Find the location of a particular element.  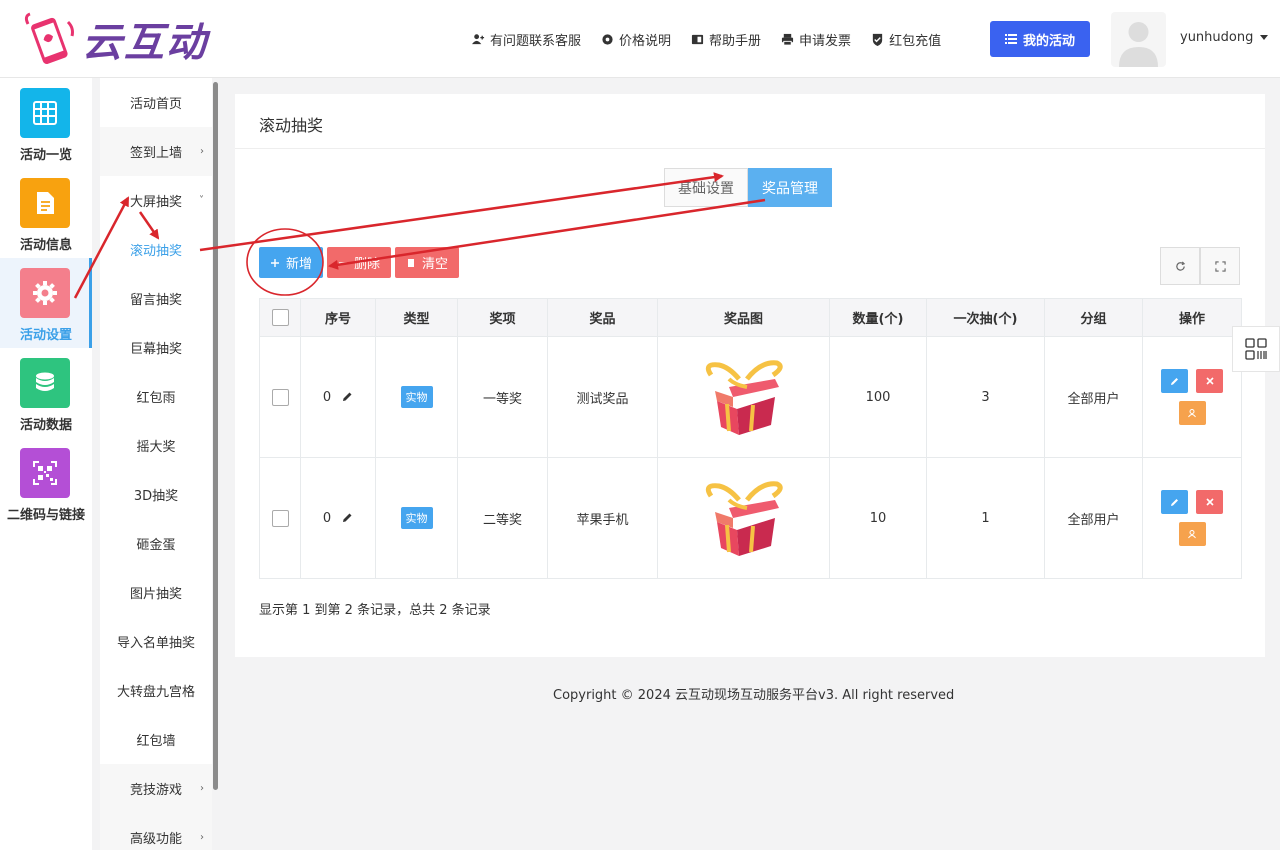

printer-icon is located at coordinates (787, 39).